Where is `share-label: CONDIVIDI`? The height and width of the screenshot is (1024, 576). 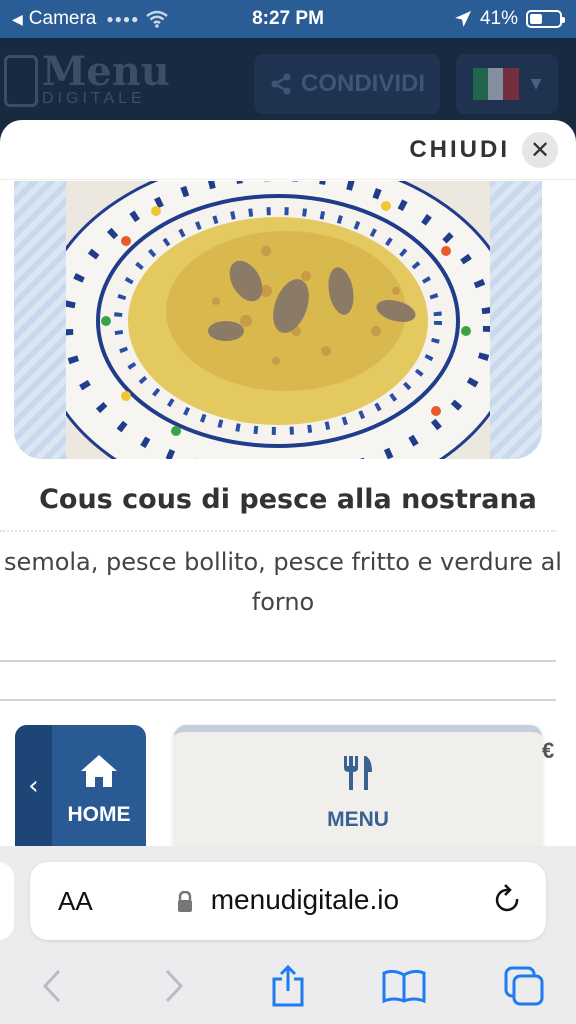 share-label: CONDIVIDI is located at coordinates (362, 83).